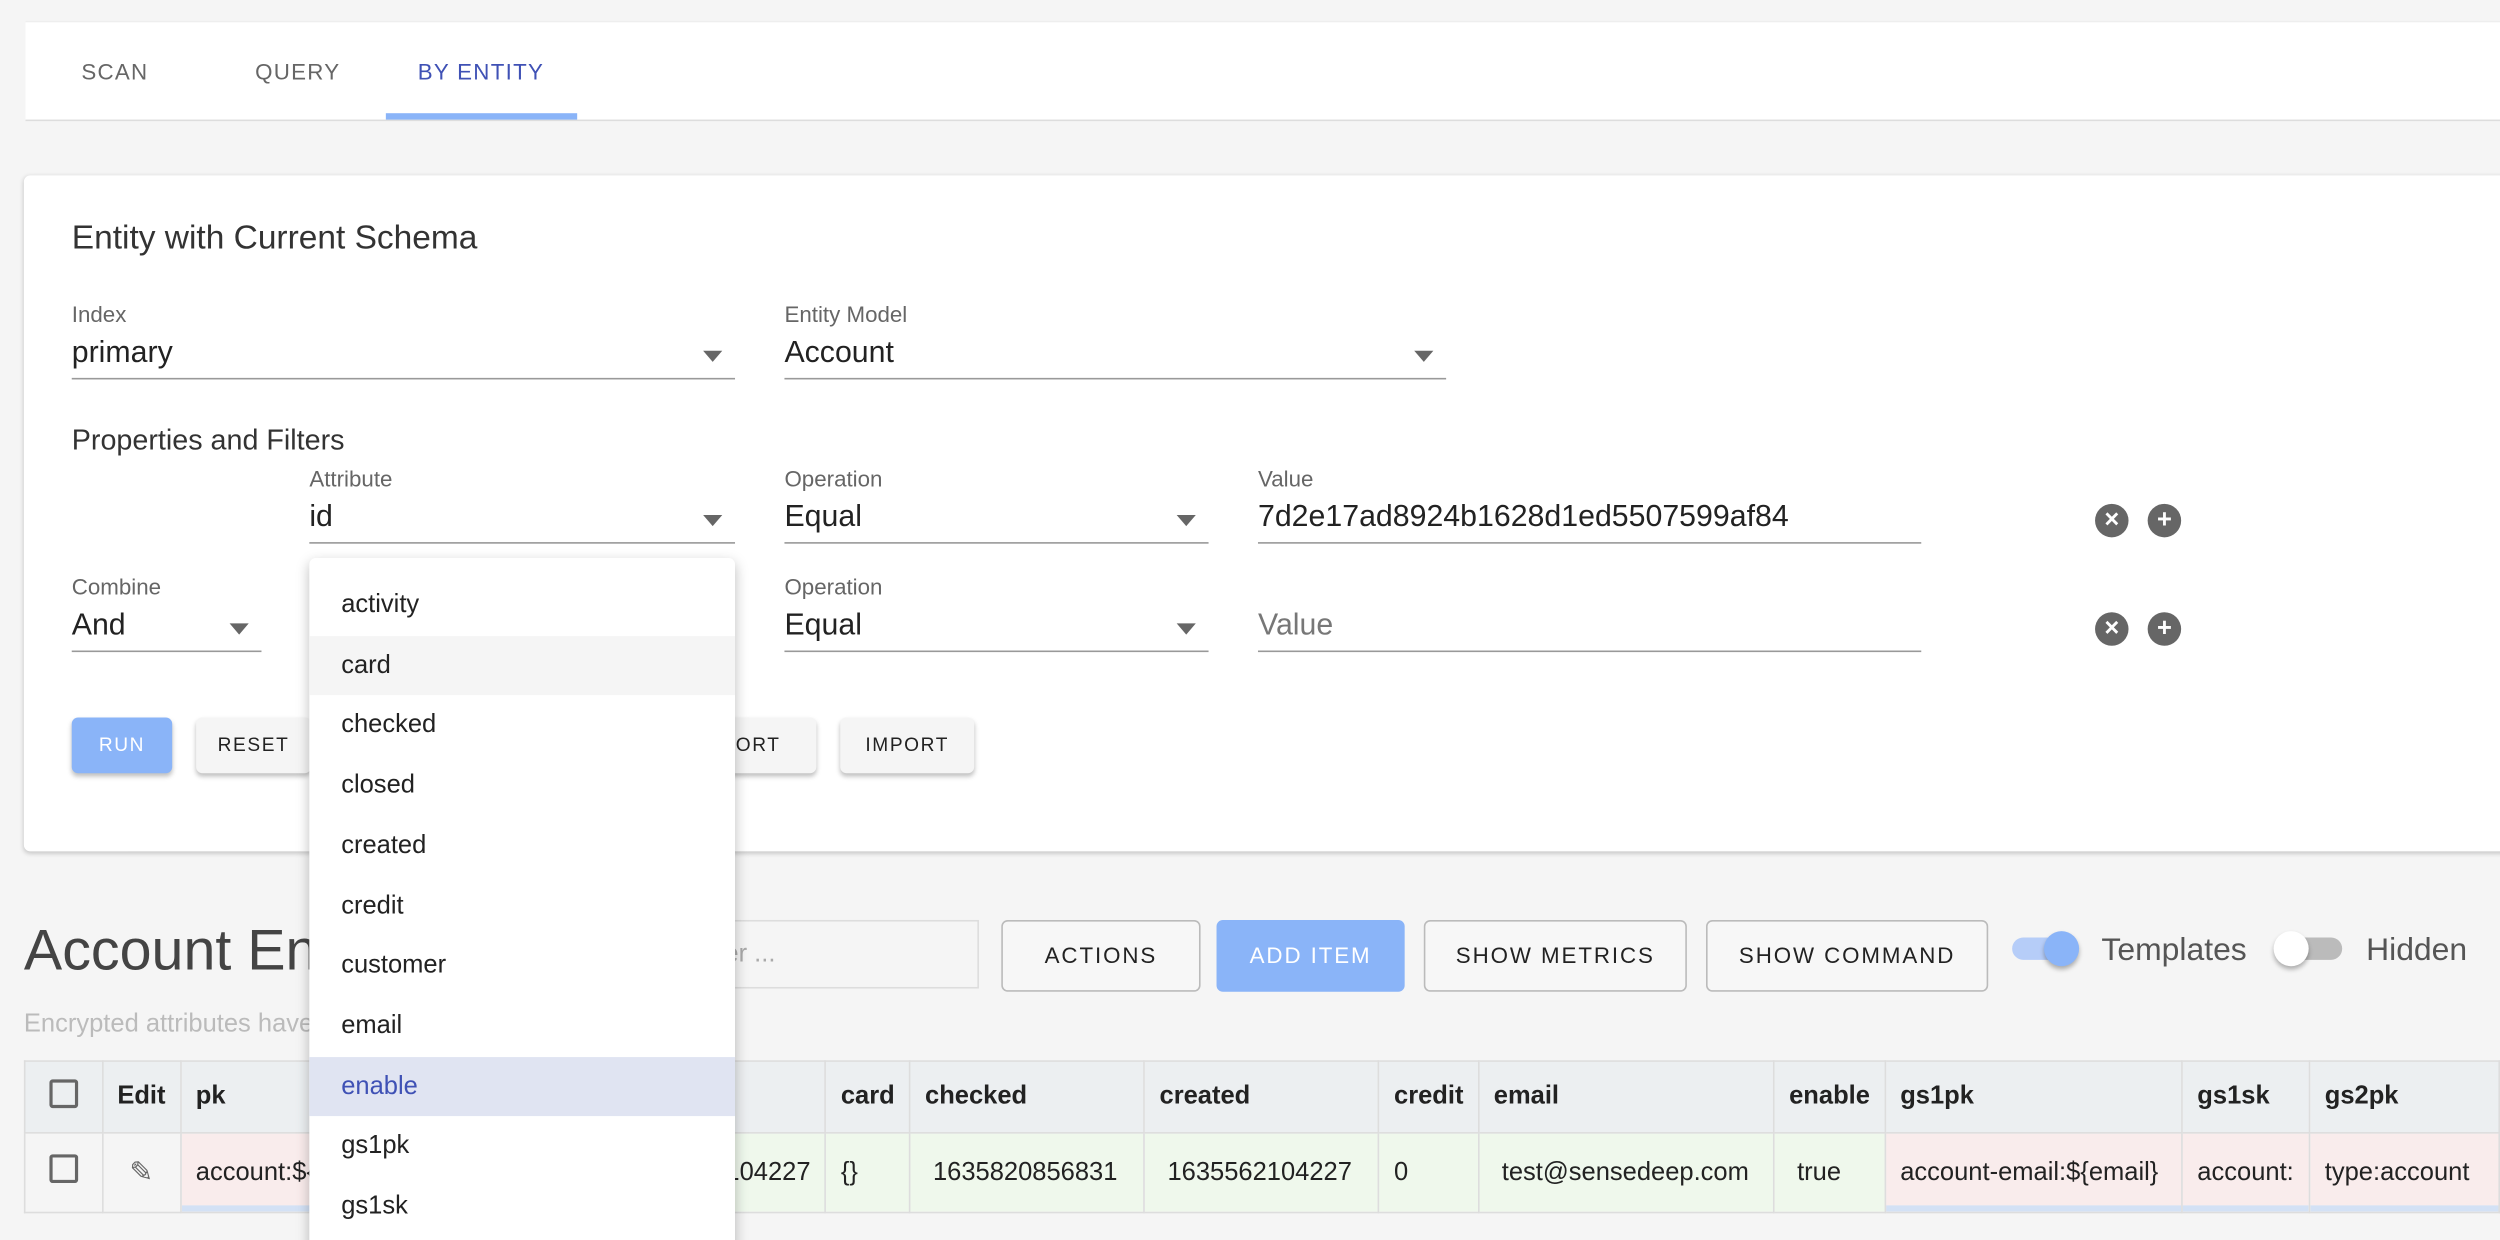  I want to click on cell-credit: 0, so click(1429, 1173).